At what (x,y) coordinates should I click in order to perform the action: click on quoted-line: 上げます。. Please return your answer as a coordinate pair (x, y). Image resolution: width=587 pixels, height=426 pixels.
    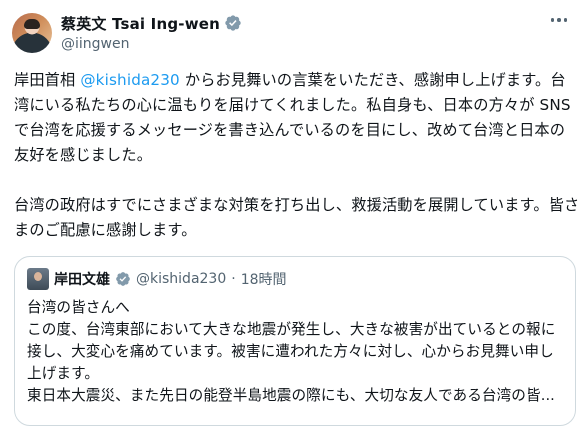
    Looking at the image, I should click on (63, 373).